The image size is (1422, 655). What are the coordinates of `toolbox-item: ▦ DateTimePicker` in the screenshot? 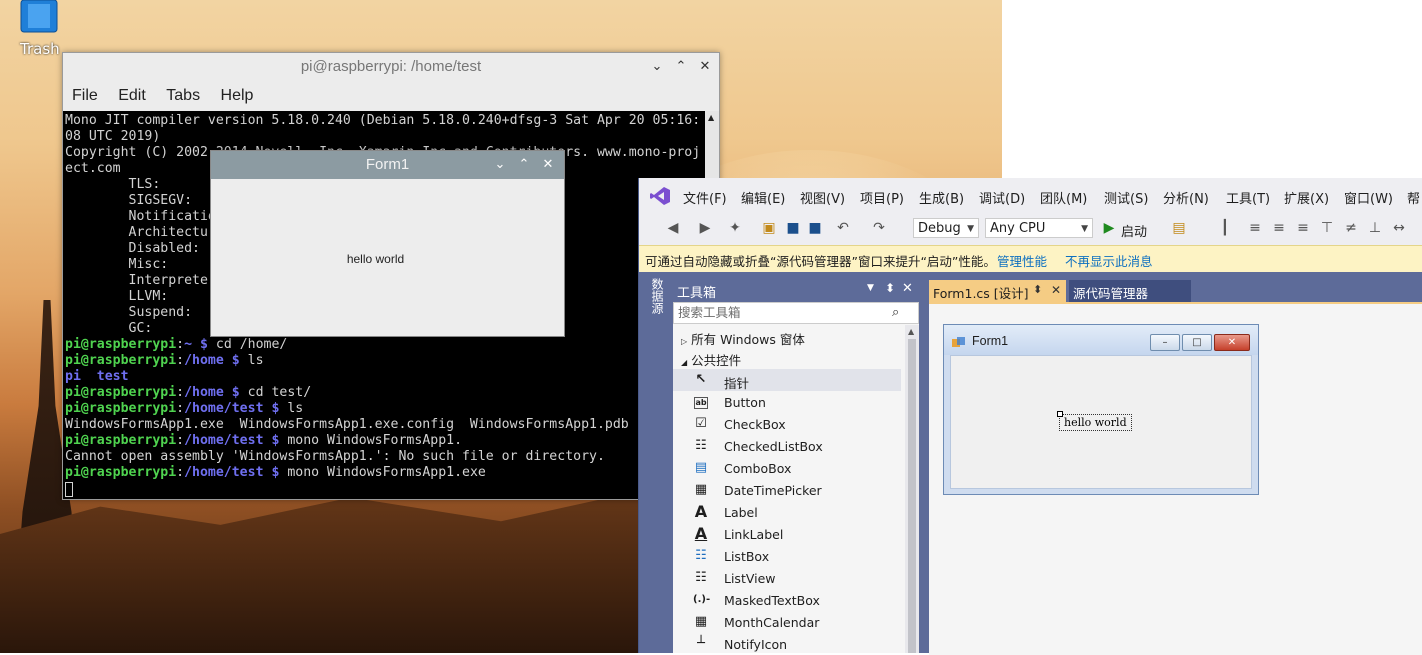 It's located at (787, 490).